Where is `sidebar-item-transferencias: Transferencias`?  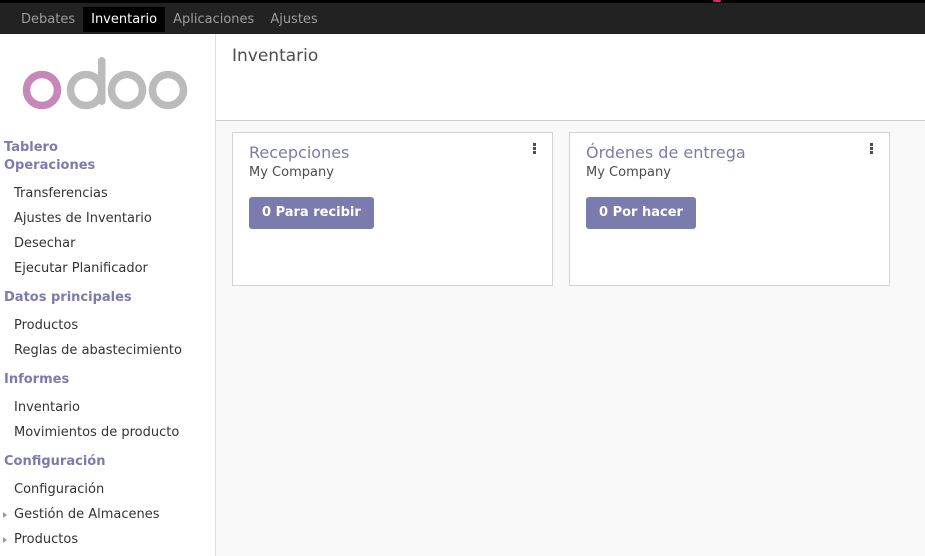 sidebar-item-transferencias: Transferencias is located at coordinates (107, 193).